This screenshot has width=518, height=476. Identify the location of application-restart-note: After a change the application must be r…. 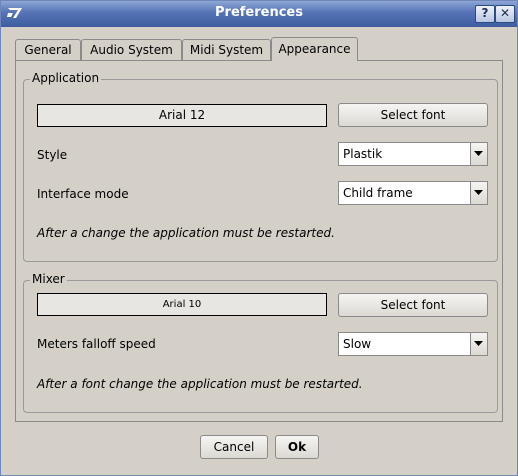
(186, 233).